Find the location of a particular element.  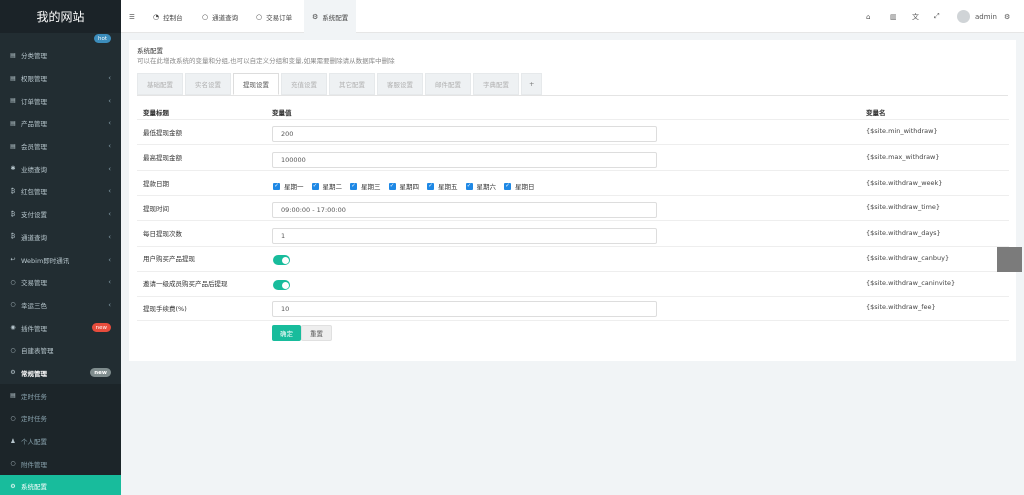

table-row: 邀请一级成员购买产品后提现 {$site.withdraw_caninvite} is located at coordinates (573, 283).